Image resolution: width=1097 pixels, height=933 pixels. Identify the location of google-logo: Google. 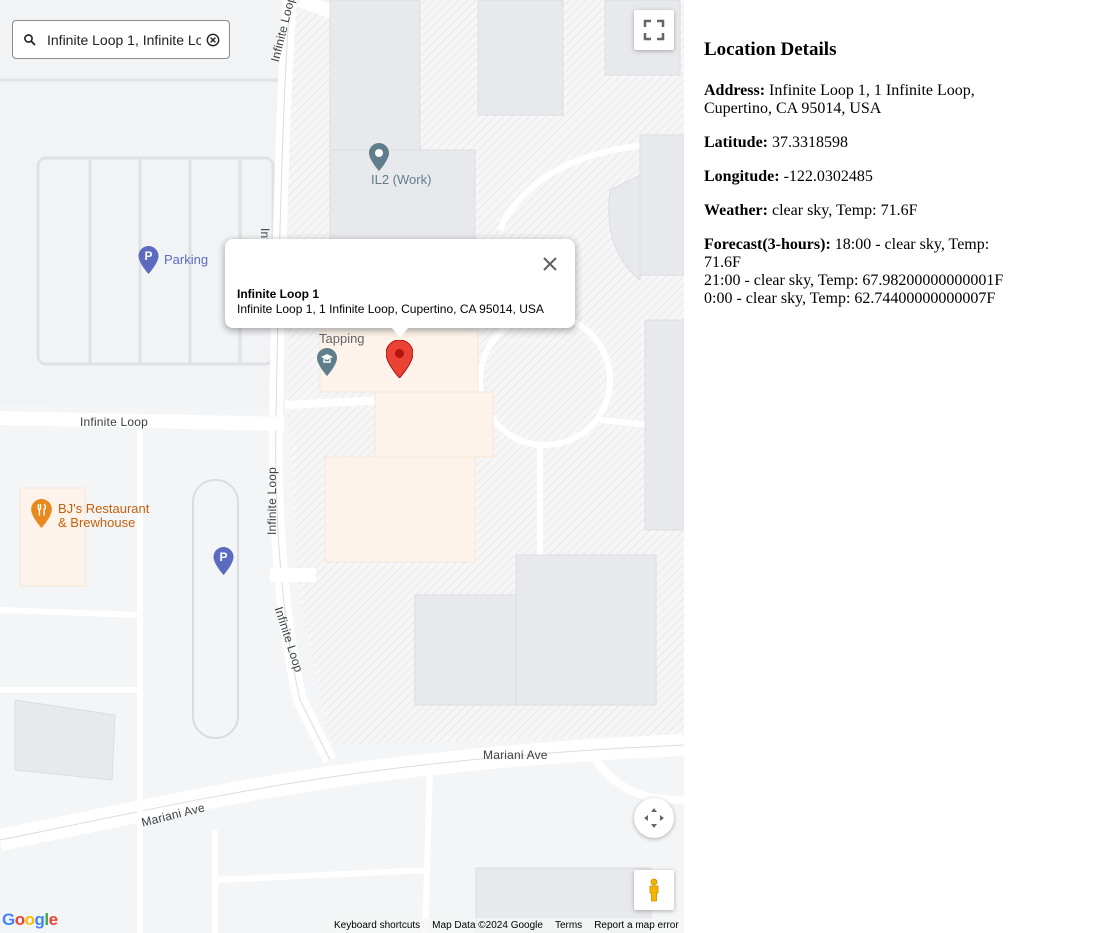
(30, 920).